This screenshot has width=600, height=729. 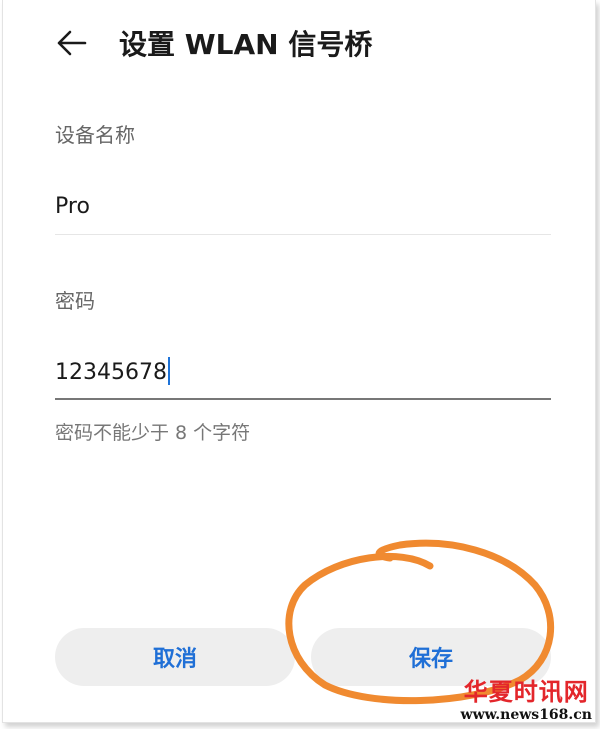 I want to click on password-value: 12345678, so click(x=111, y=372).